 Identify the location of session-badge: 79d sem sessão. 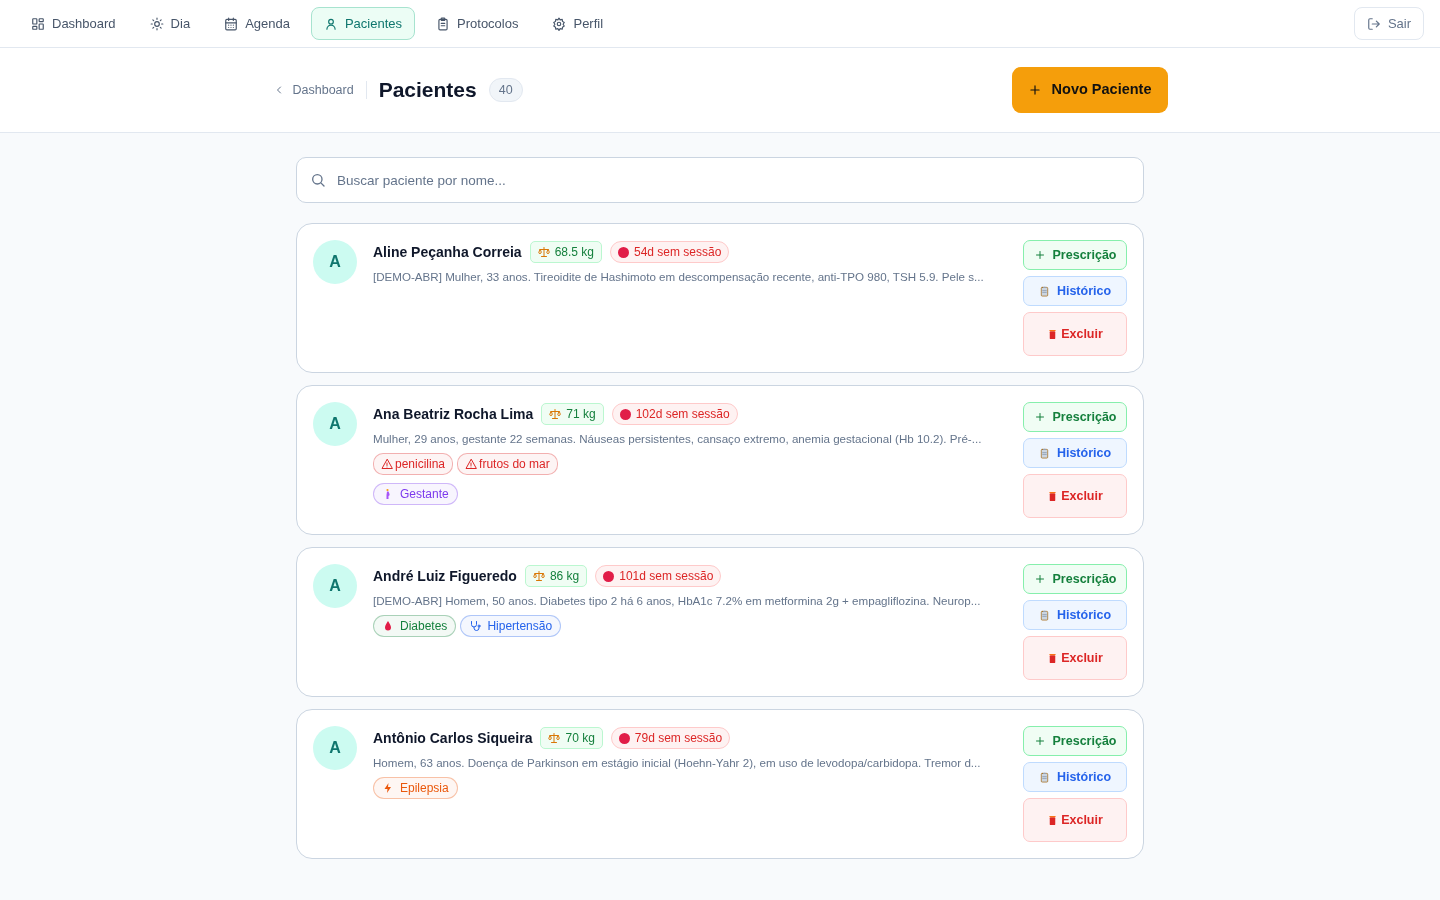
(670, 738).